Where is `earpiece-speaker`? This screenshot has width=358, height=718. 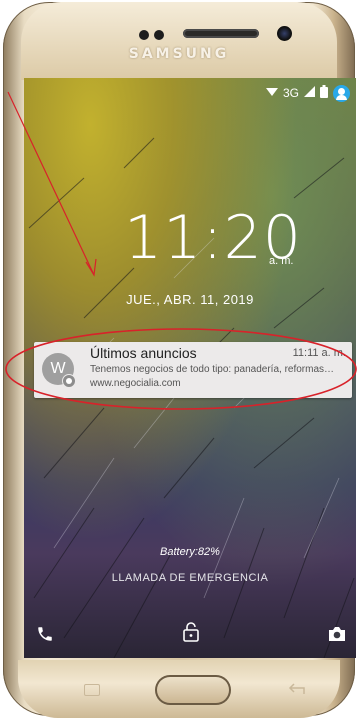
earpiece-speaker is located at coordinates (221, 33).